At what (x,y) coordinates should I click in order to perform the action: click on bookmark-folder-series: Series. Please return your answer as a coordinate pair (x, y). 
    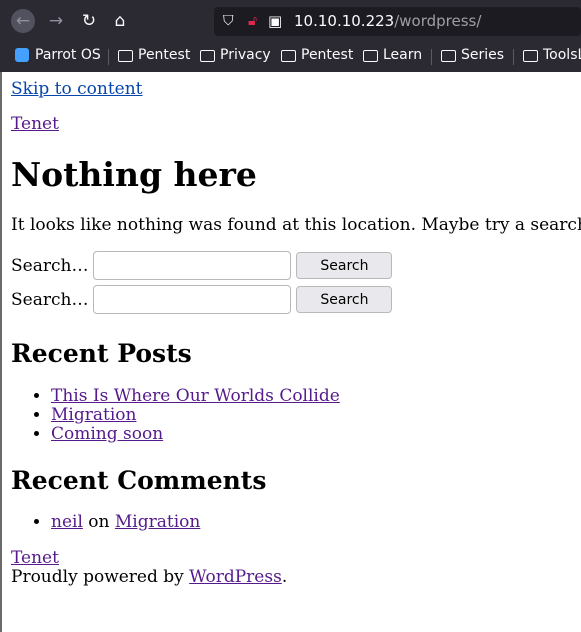
    Looking at the image, I should click on (472, 55).